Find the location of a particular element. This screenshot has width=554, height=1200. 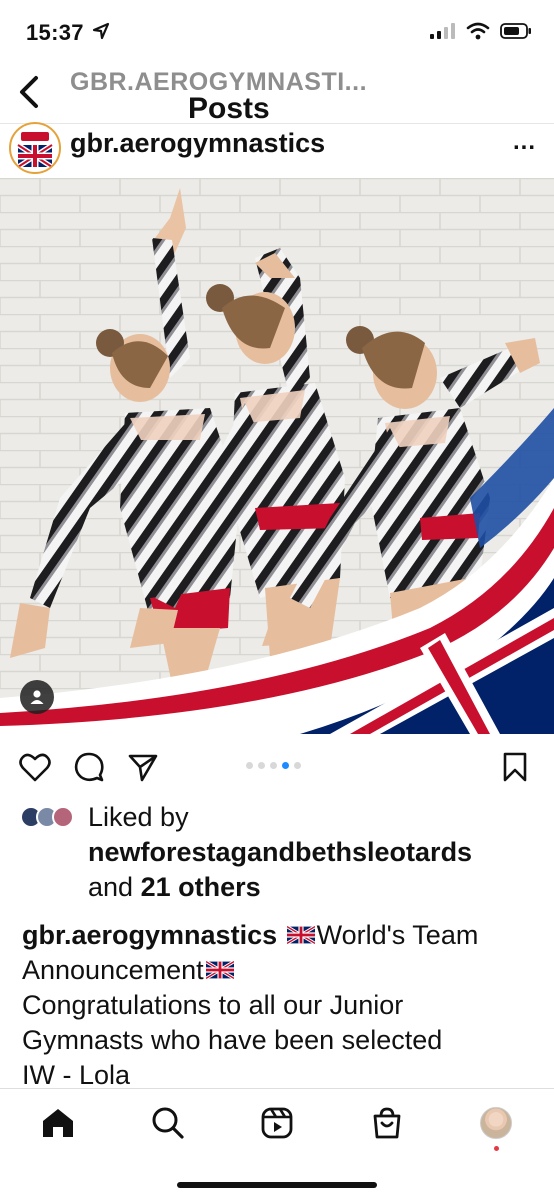

back-button is located at coordinates (29, 92).